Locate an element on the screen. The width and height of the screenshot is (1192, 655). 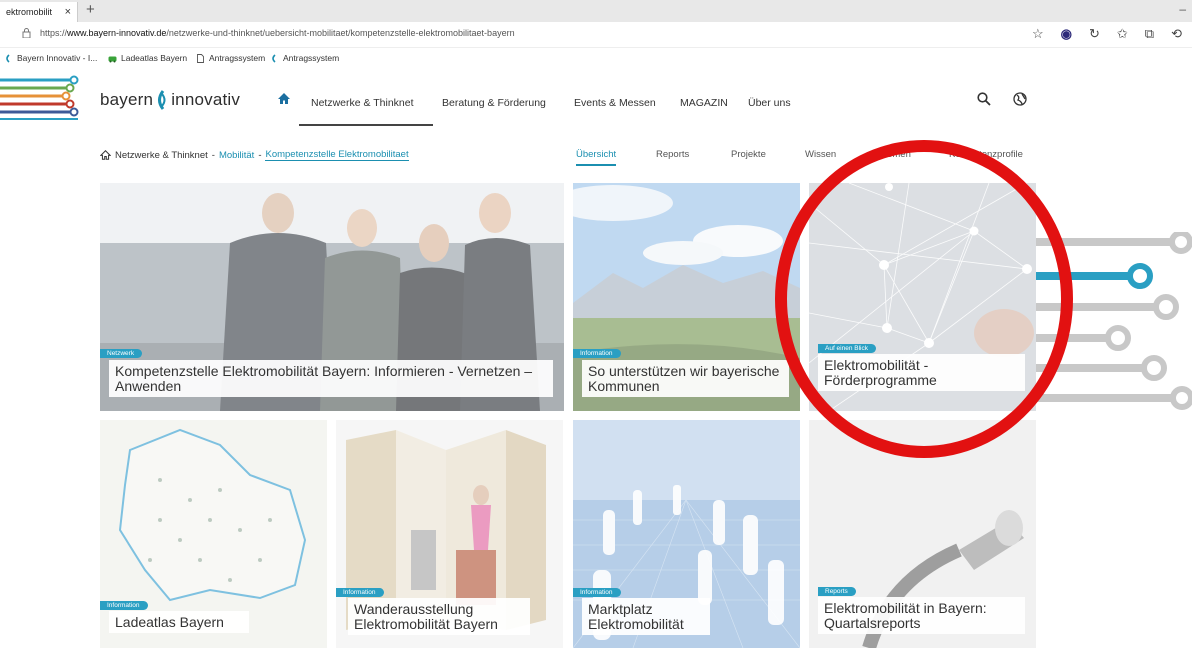
browser-tab: ektromobilit × is located at coordinates (39, 12).